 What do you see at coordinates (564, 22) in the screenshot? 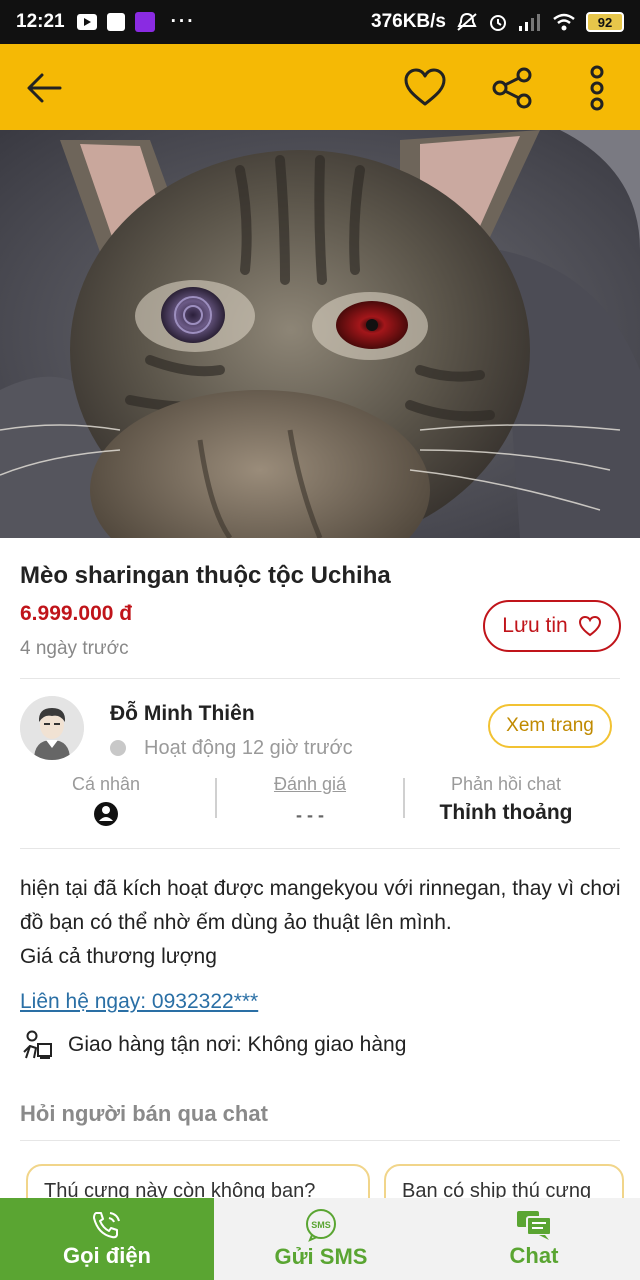
I see `wifi-icon` at bounding box center [564, 22].